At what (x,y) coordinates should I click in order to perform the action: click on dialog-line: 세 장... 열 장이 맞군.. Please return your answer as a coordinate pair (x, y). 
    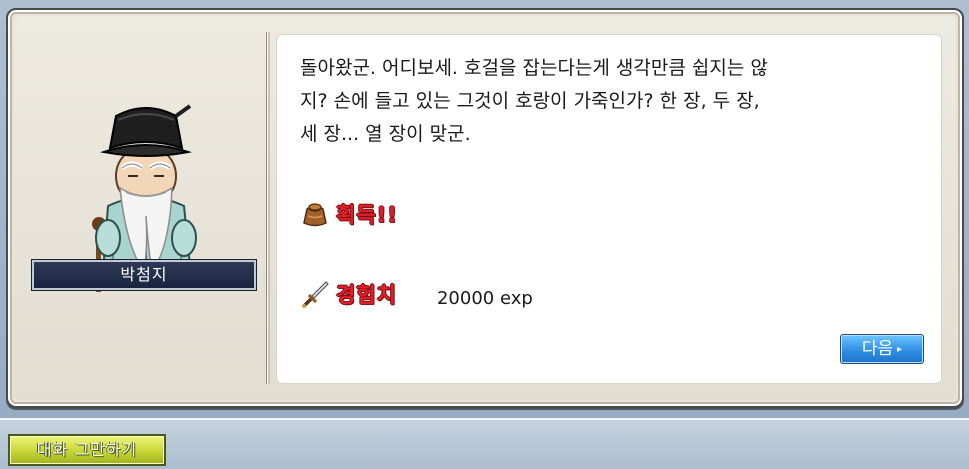
    Looking at the image, I should click on (385, 134).